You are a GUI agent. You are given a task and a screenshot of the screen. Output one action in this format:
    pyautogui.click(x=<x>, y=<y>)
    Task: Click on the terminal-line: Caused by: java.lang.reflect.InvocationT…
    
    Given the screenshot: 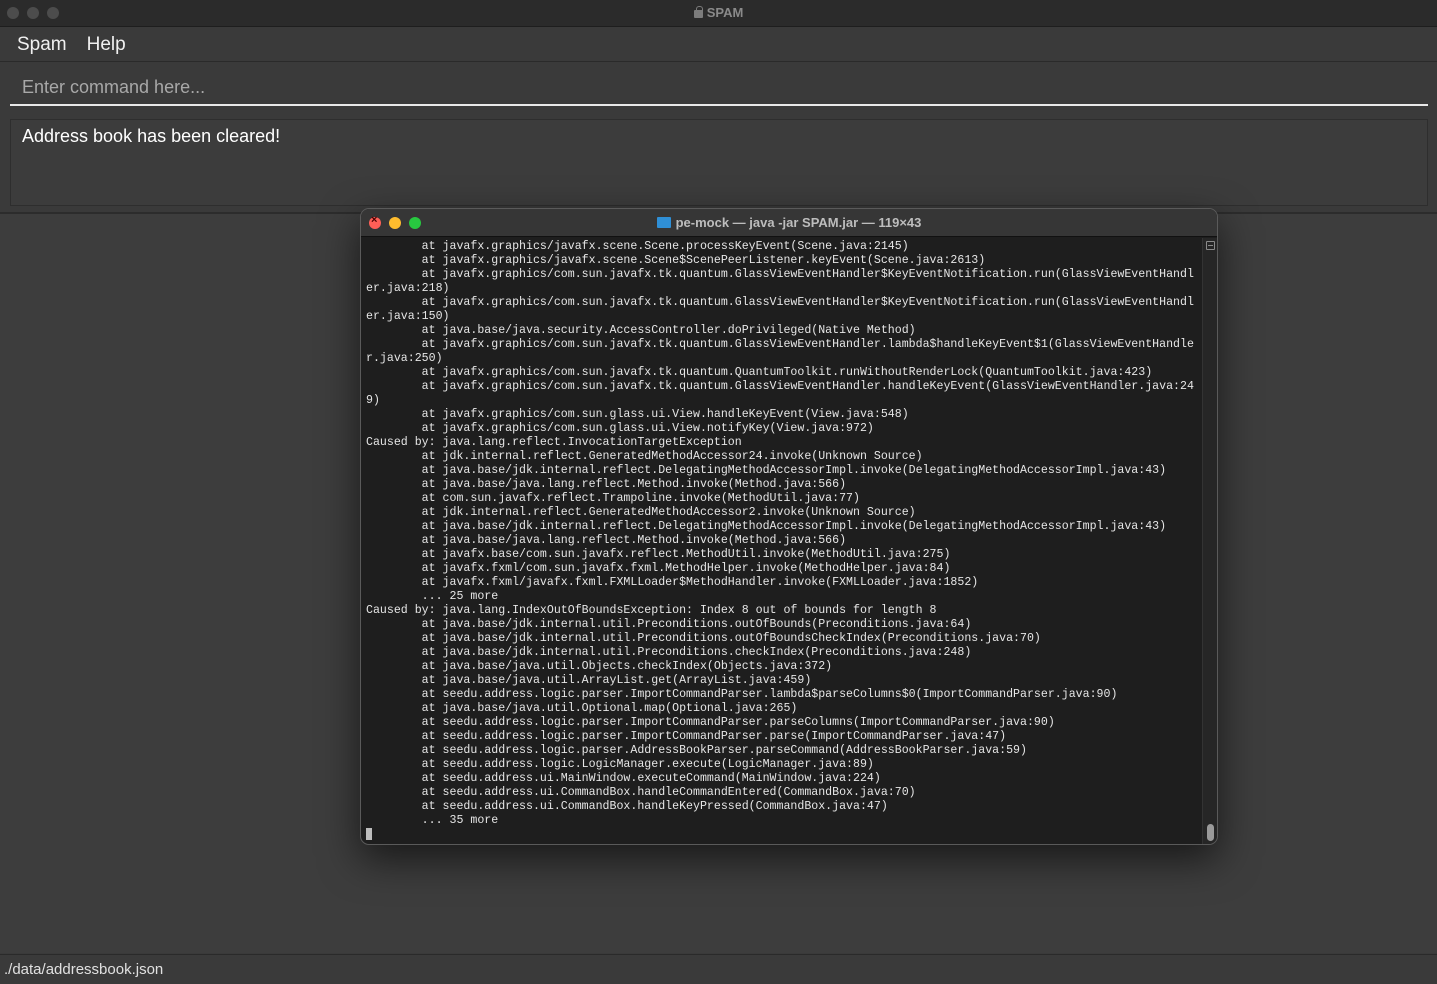 What is the action you would take?
    pyautogui.click(x=554, y=442)
    